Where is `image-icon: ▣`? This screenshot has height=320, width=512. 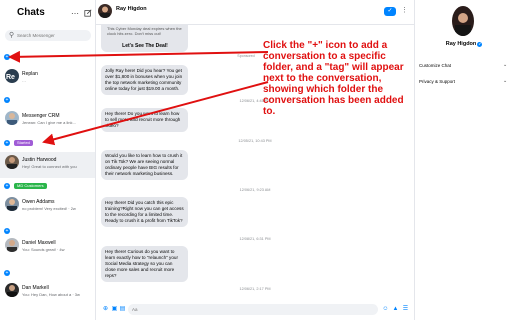
image-icon: ▣ is located at coordinates (114, 309).